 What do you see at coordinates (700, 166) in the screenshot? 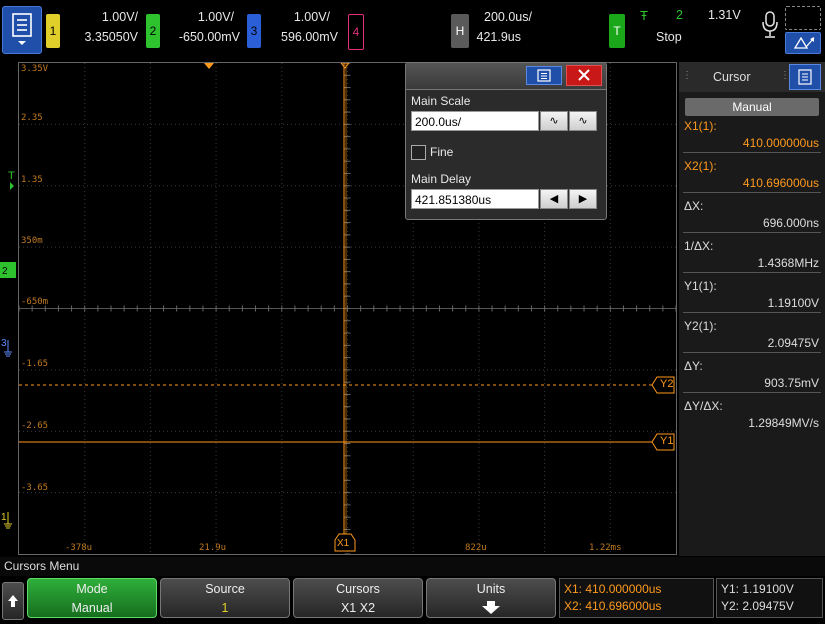
I see `x2-label: X2(1):` at bounding box center [700, 166].